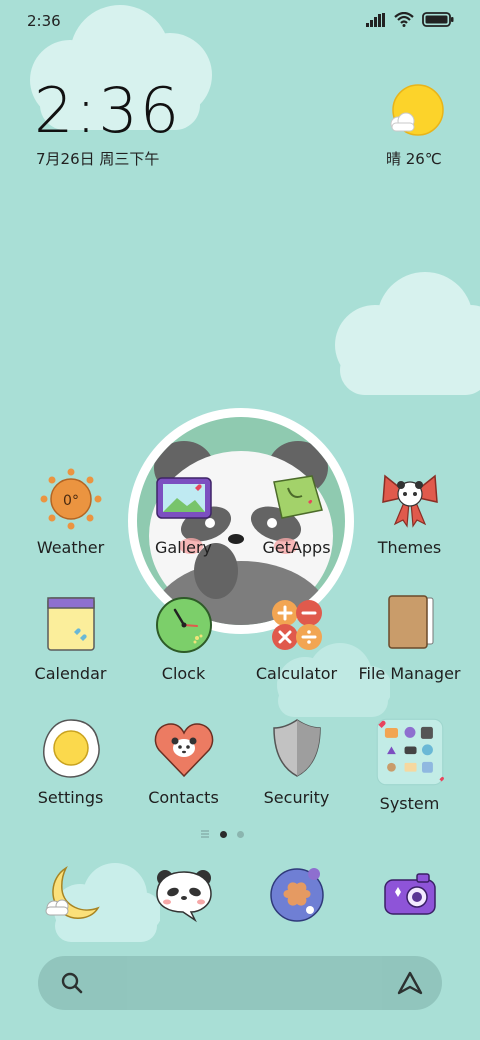 Image resolution: width=480 pixels, height=1040 pixels. What do you see at coordinates (183, 625) in the screenshot?
I see `clock-app-icon` at bounding box center [183, 625].